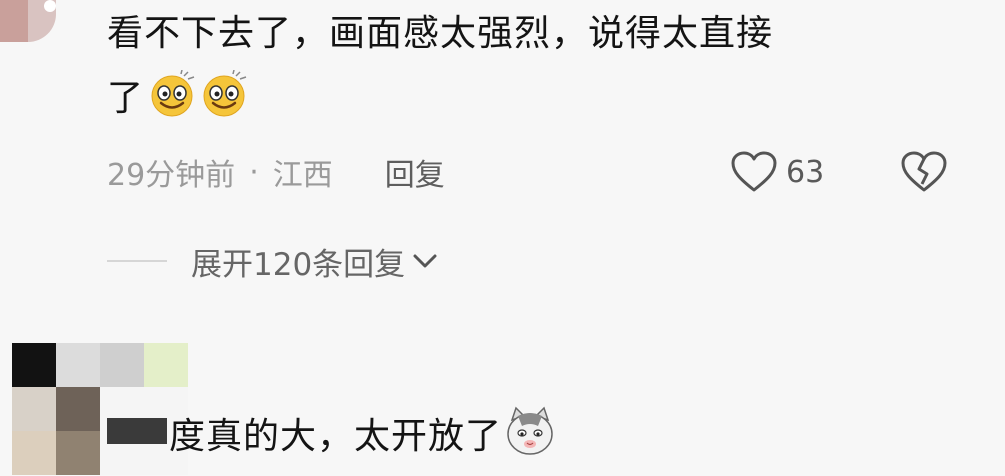  I want to click on reply-button: 回复, so click(415, 172).